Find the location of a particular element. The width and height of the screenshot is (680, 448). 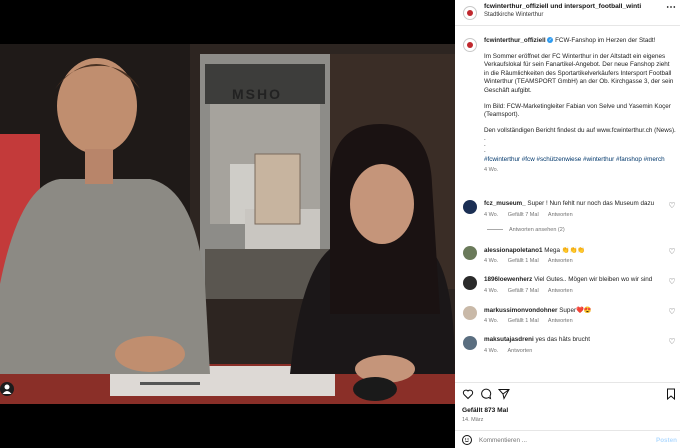

header-location: Stadtkirche Winterthur is located at coordinates (513, 15).